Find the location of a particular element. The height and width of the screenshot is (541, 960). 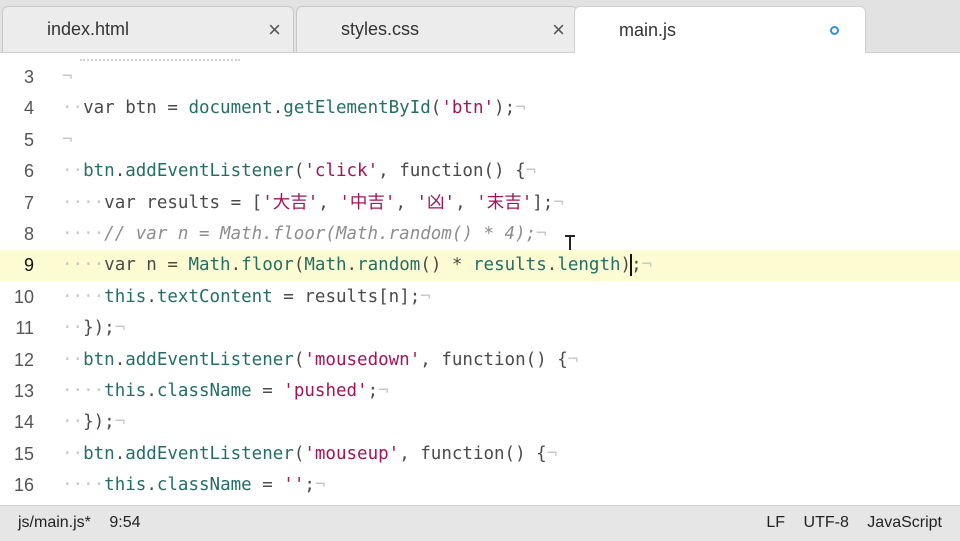

code-token: = is located at coordinates (267, 485).